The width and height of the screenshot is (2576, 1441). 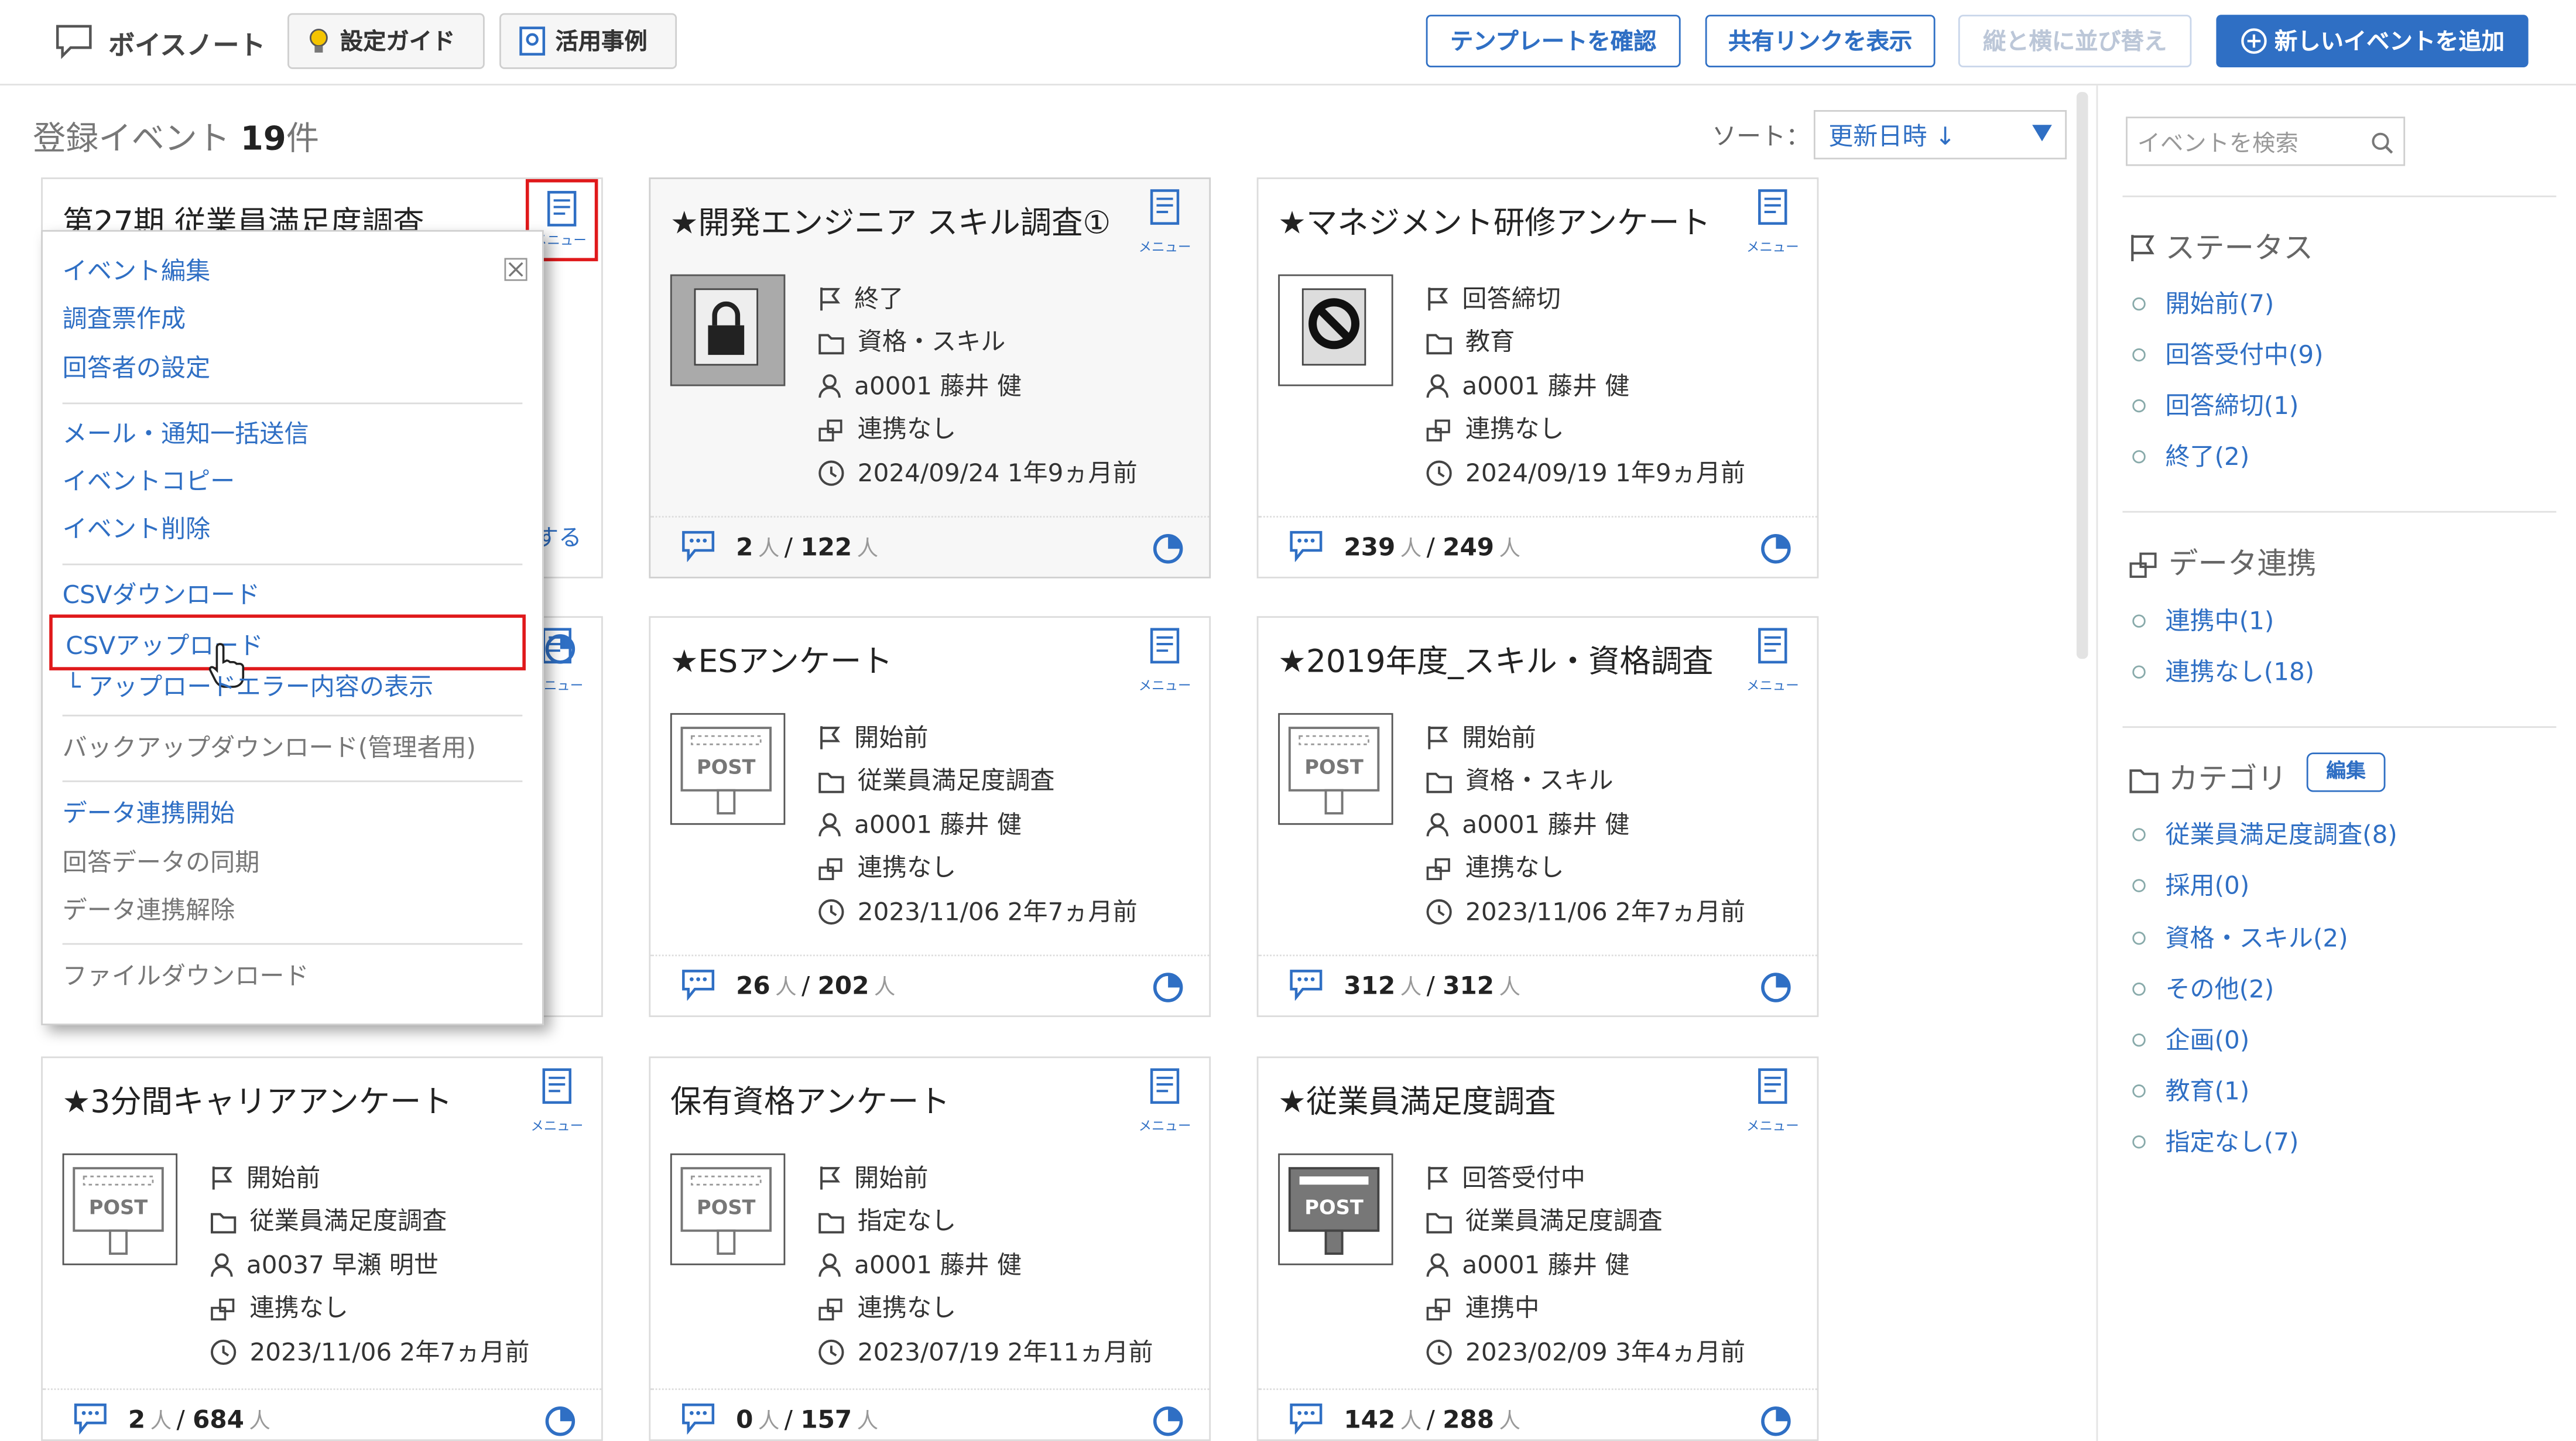 What do you see at coordinates (269, 747) in the screenshot?
I see `menu-backup-download: バックアップダウンロード(管理者用)` at bounding box center [269, 747].